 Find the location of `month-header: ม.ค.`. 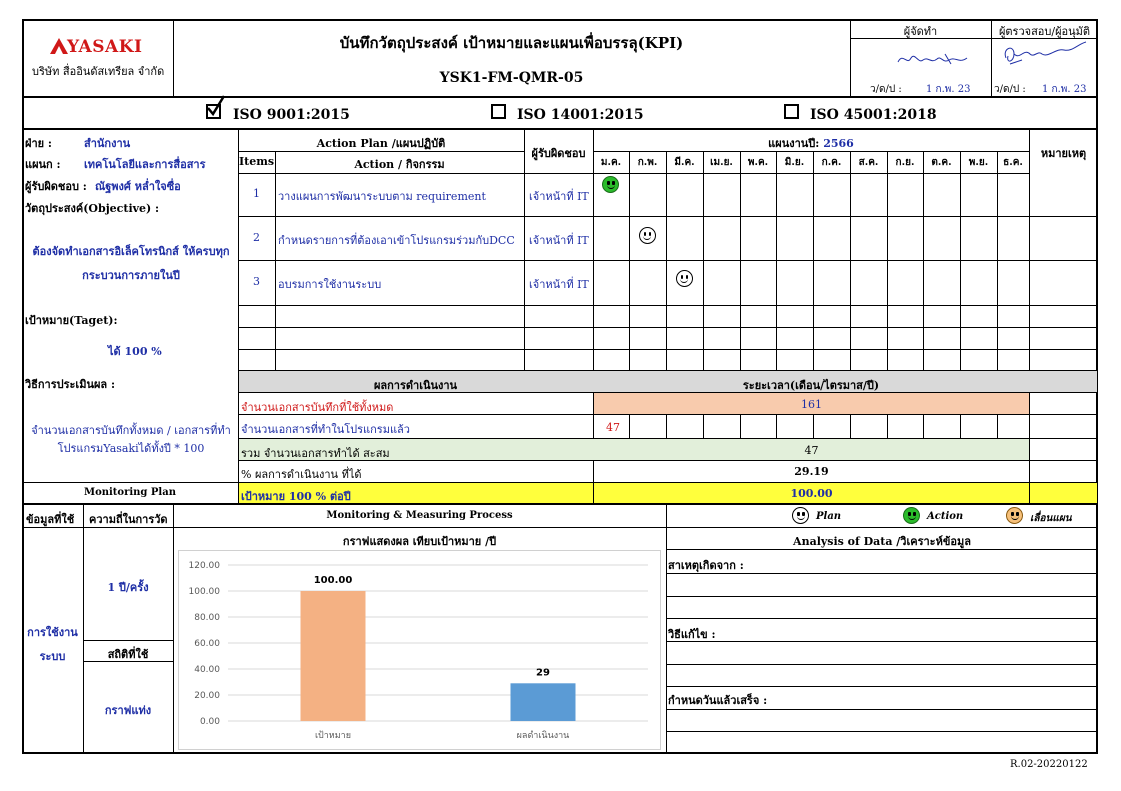

month-header: ม.ค. is located at coordinates (611, 162).